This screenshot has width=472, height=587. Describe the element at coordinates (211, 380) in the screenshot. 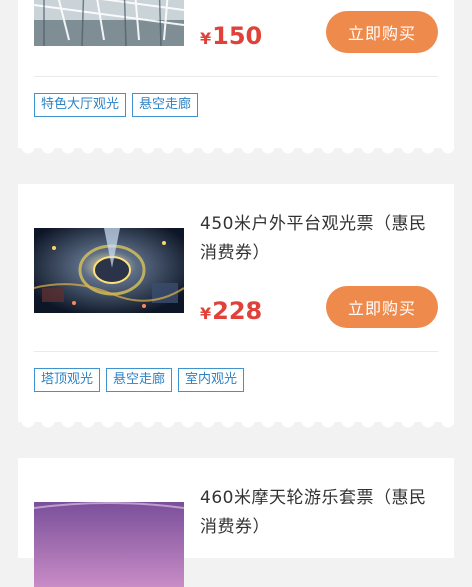

I see `tag: 室内观光` at that location.